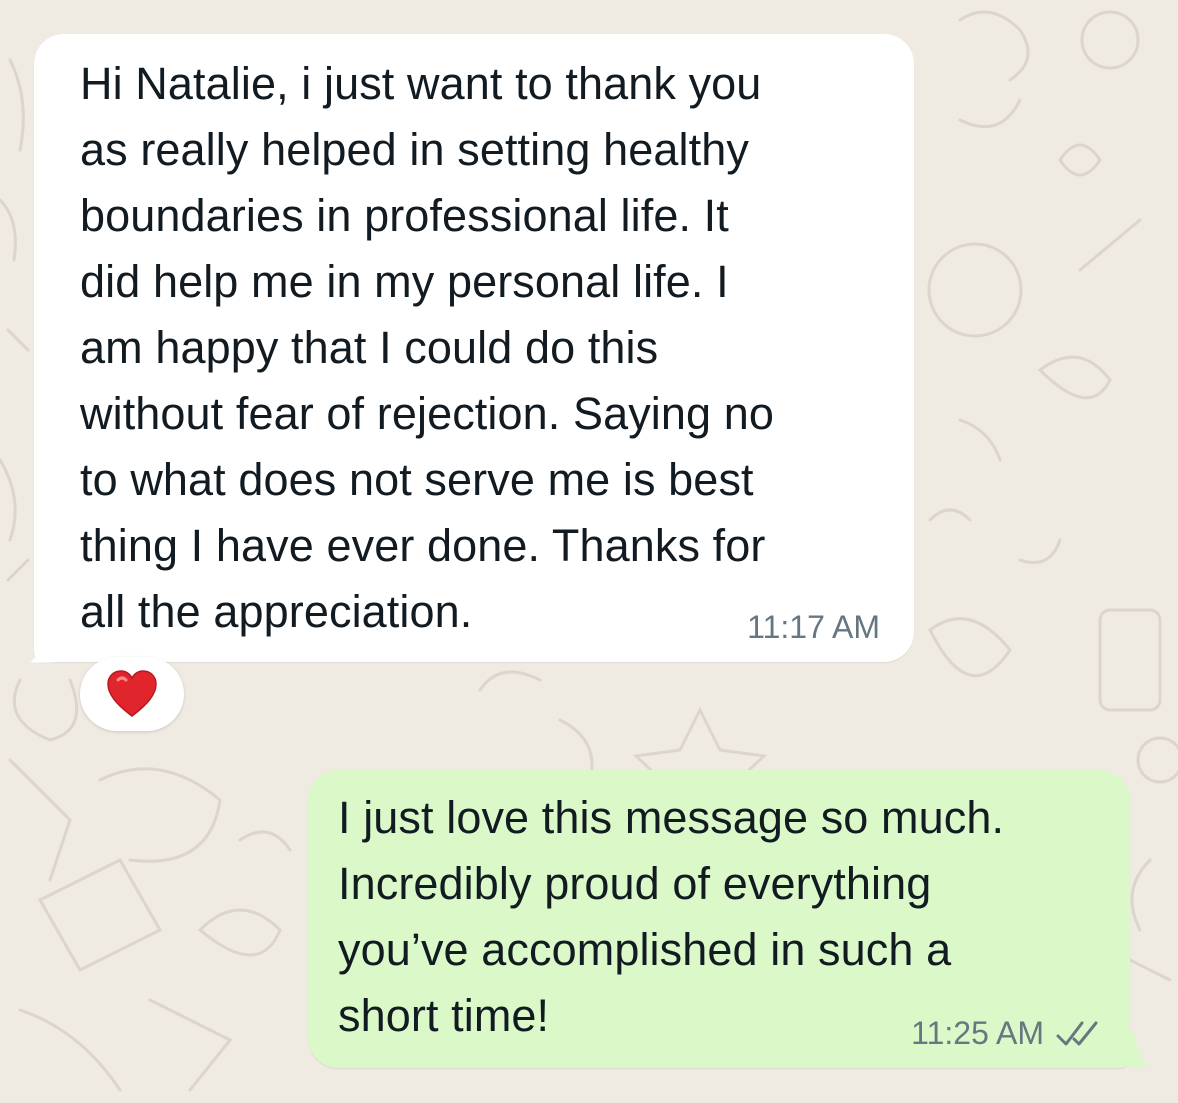 The width and height of the screenshot is (1178, 1103). I want to click on double-check-icon, so click(1077, 1033).